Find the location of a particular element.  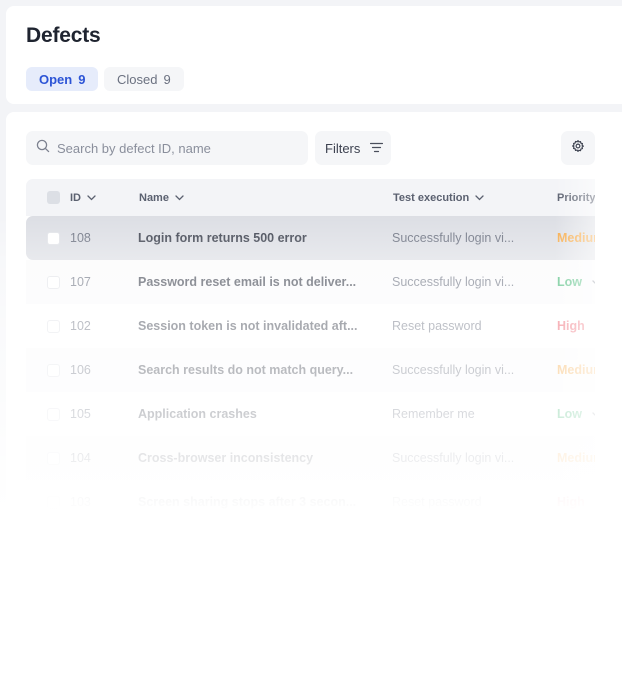

column-id-label: ID is located at coordinates (75, 197).